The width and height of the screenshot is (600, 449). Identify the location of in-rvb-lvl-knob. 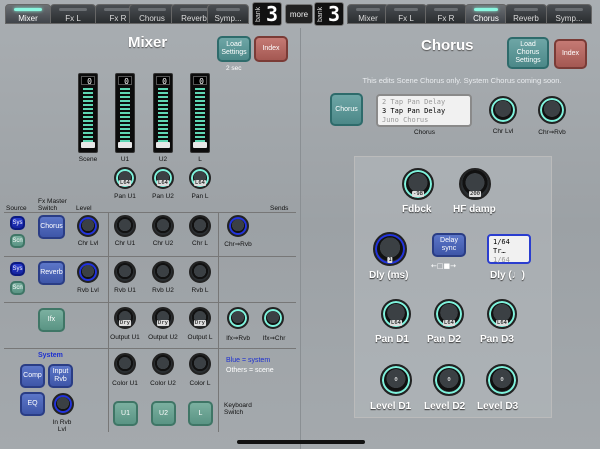
(63, 404).